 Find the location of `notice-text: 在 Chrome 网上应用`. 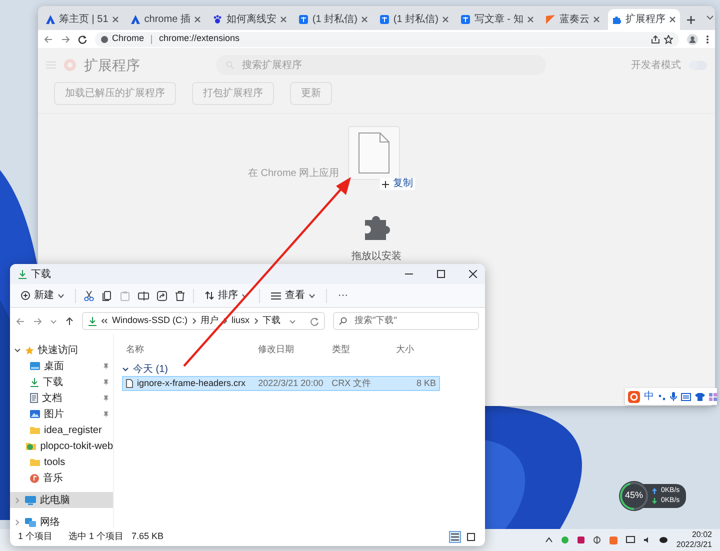

notice-text: 在 Chrome 网上应用 is located at coordinates (294, 173).